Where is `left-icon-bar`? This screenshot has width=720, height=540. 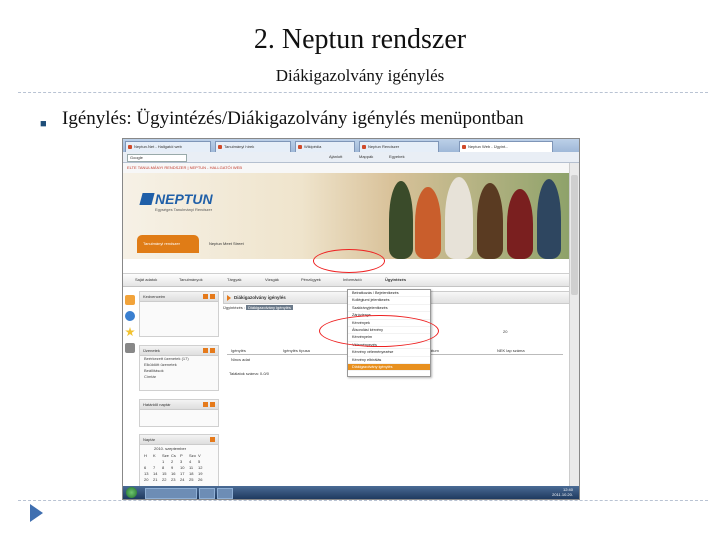 left-icon-bar is located at coordinates (130, 341).